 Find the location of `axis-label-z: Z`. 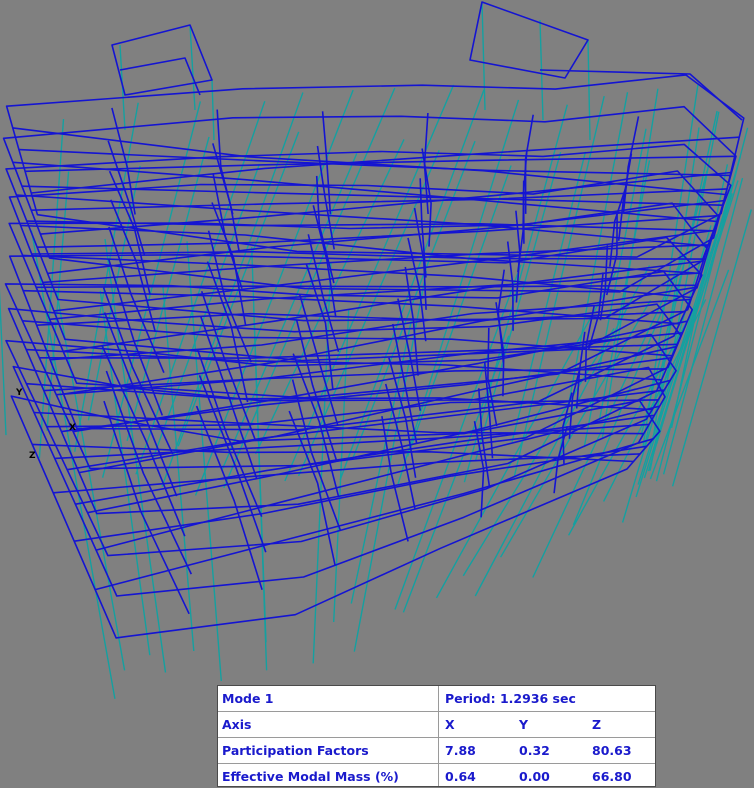

axis-label-z: Z is located at coordinates (32, 456).